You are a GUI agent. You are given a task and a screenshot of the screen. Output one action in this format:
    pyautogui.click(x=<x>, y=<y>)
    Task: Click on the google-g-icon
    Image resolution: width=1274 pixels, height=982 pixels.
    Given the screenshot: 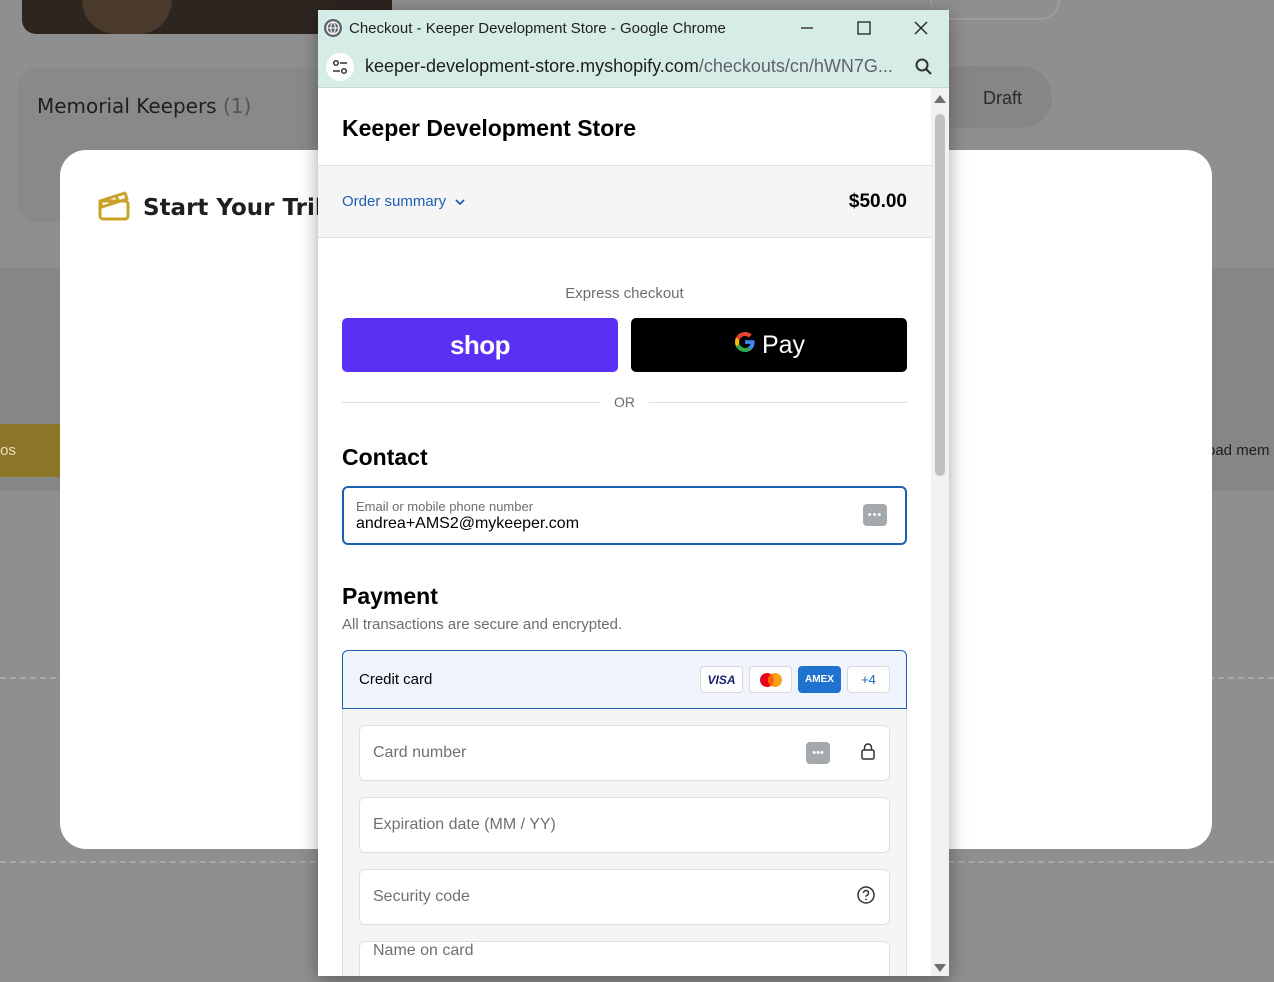 What is the action you would take?
    pyautogui.click(x=745, y=345)
    